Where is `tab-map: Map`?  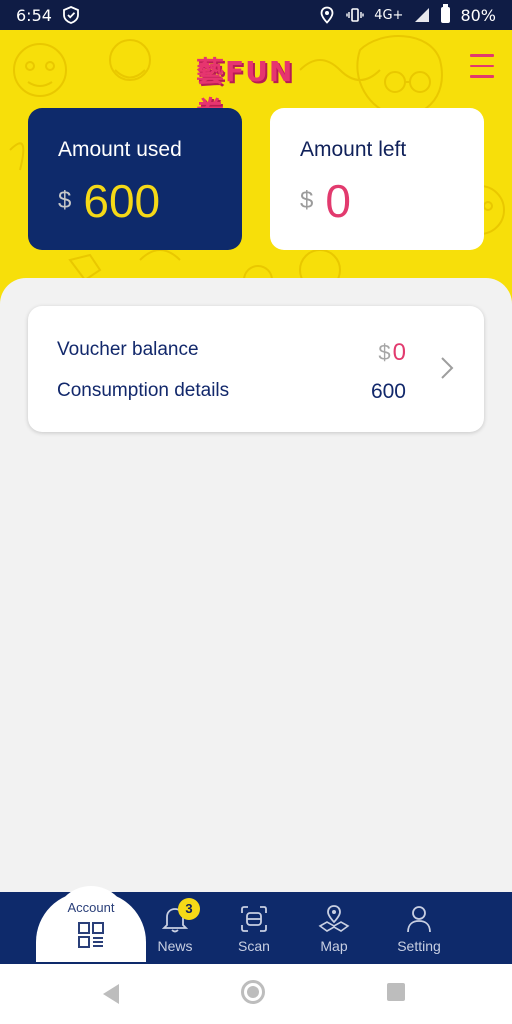 tab-map: Map is located at coordinates (334, 928).